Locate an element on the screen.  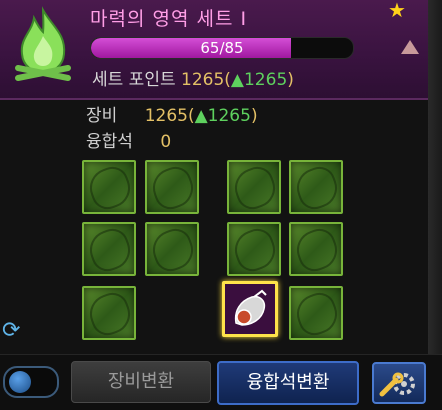
set-point-row: 세트 포인트 1265(▲1265) is located at coordinates (193, 80).